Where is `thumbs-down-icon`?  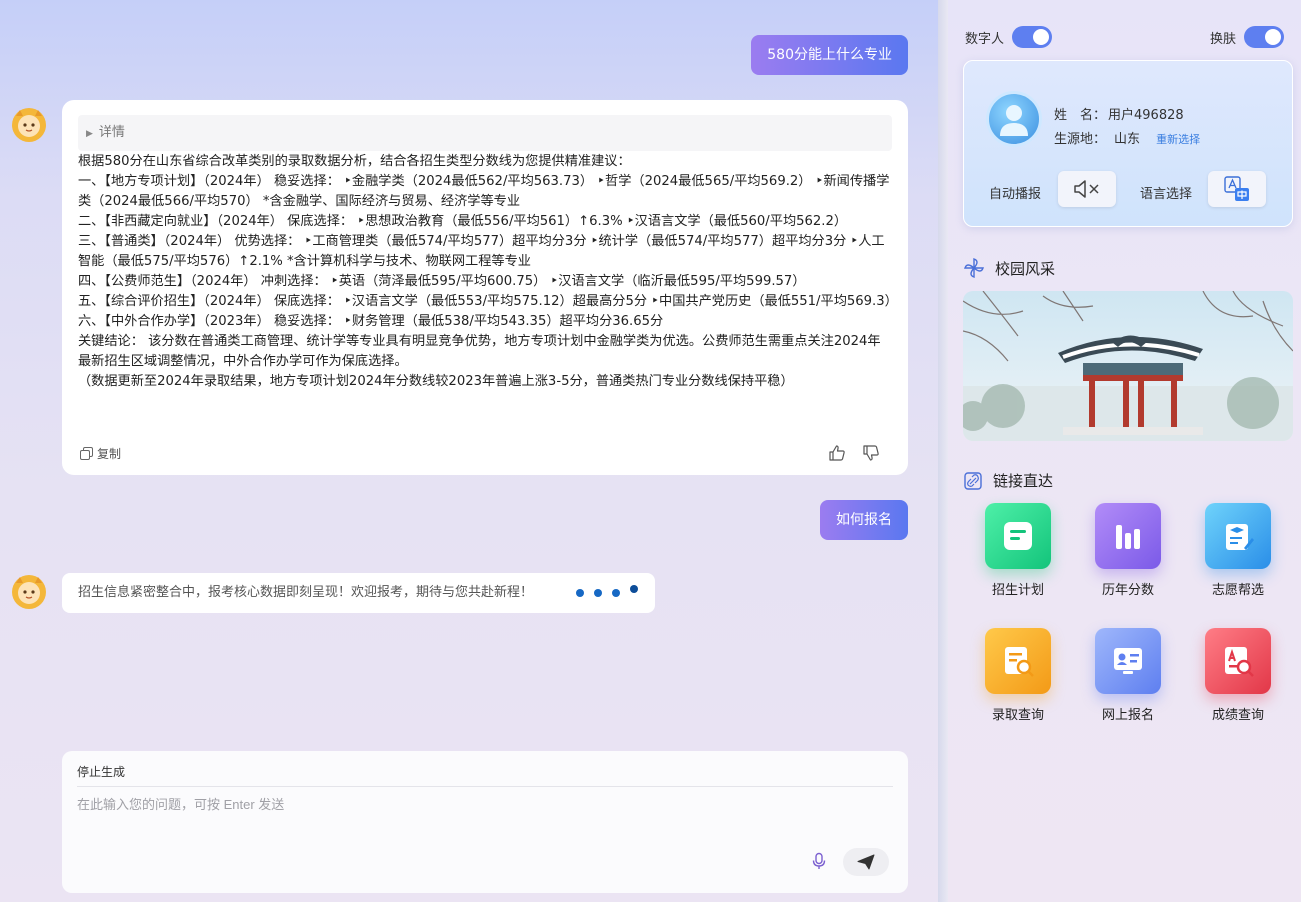
thumbs-down-icon is located at coordinates (871, 453).